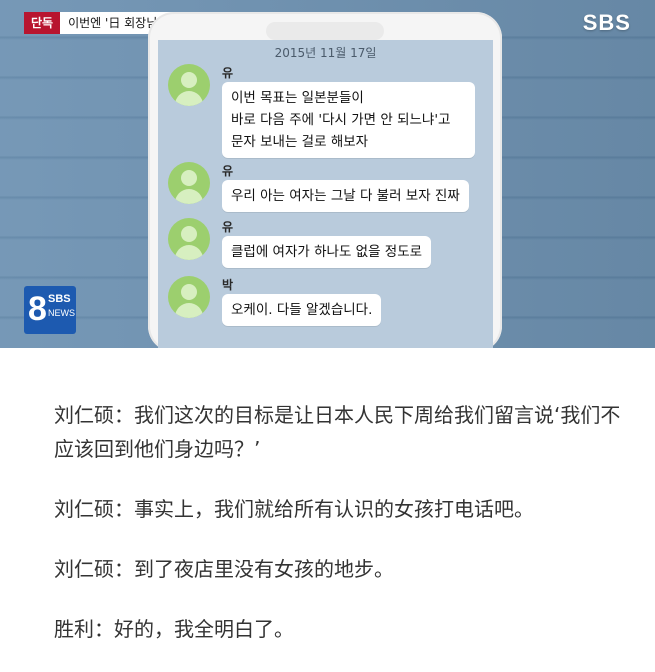  Describe the element at coordinates (59, 299) in the screenshot. I see `badge-sbs: SBS` at that location.